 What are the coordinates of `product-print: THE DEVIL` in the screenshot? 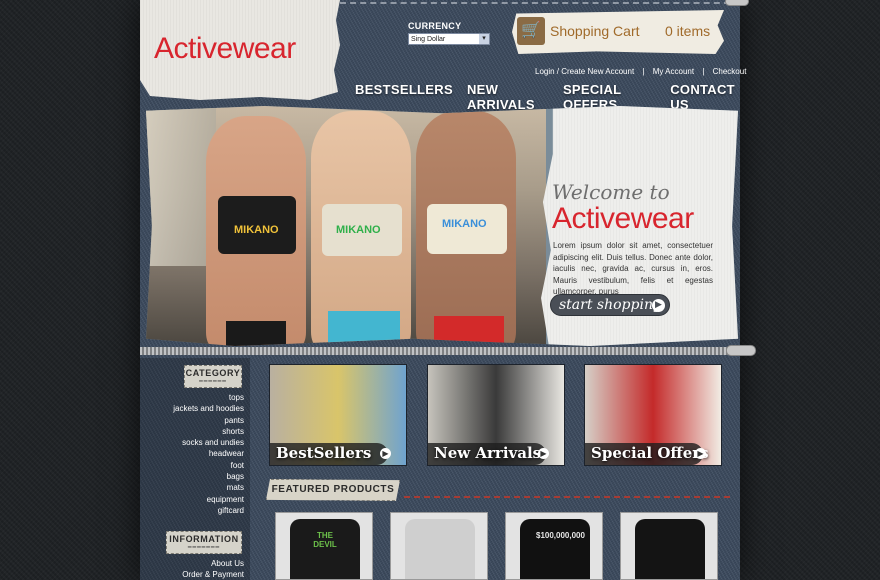 It's located at (325, 540).